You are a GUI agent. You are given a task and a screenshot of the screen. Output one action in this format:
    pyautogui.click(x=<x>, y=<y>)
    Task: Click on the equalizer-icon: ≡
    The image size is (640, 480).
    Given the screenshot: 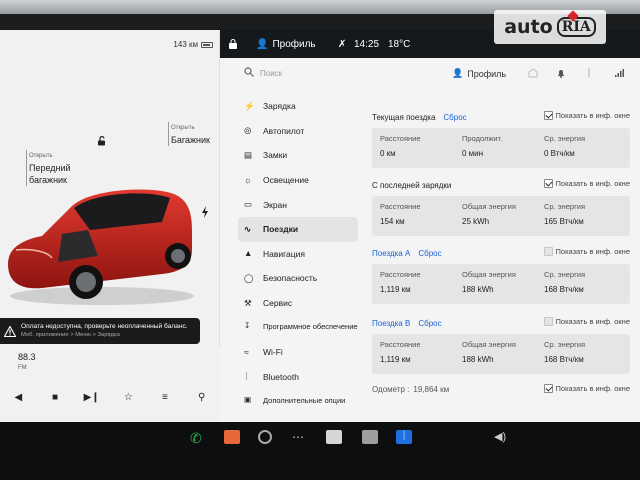 What is the action you would take?
    pyautogui.click(x=165, y=397)
    